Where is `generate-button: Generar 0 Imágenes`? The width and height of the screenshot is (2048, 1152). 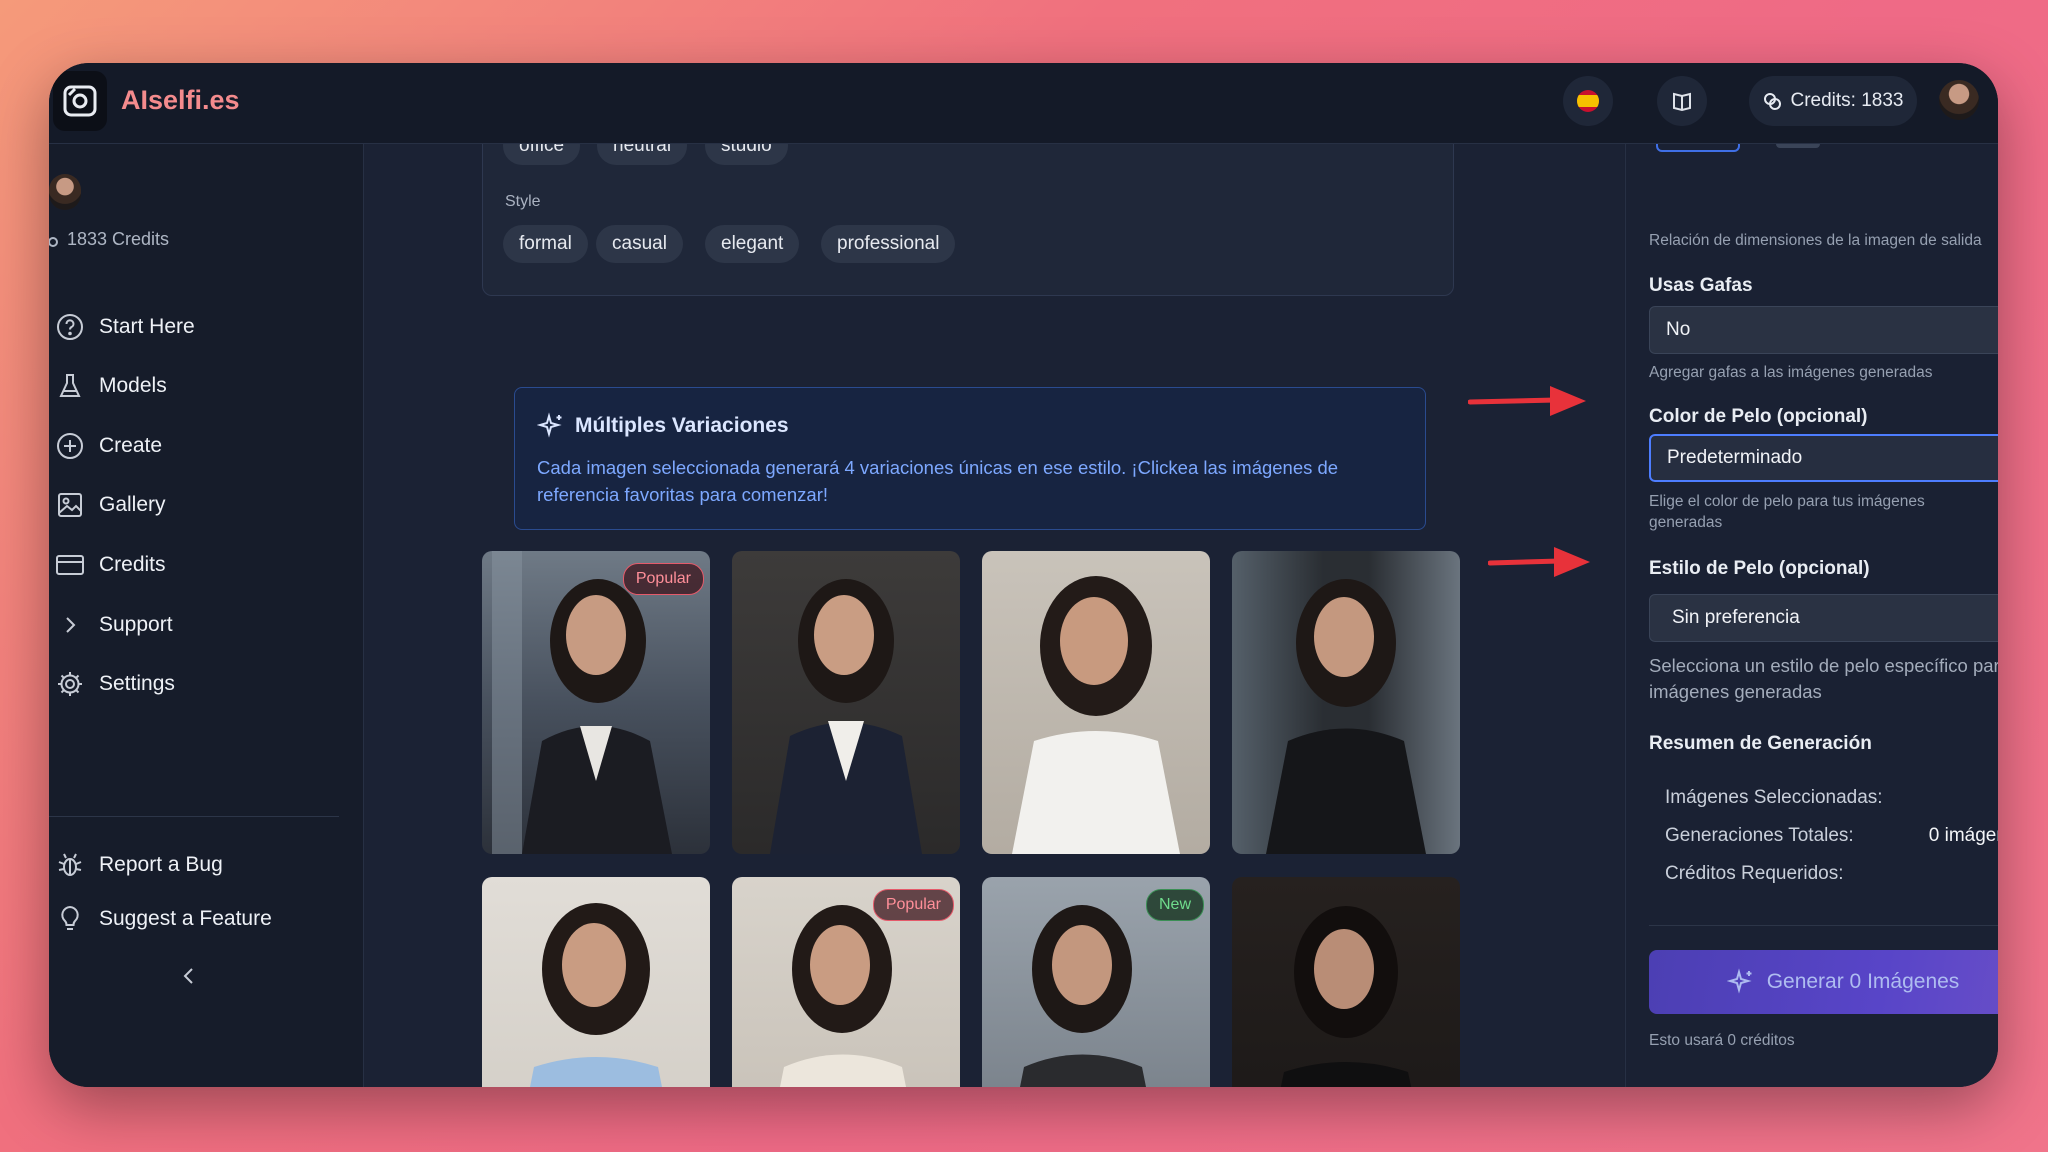 generate-button: Generar 0 Imágenes is located at coordinates (1823, 982).